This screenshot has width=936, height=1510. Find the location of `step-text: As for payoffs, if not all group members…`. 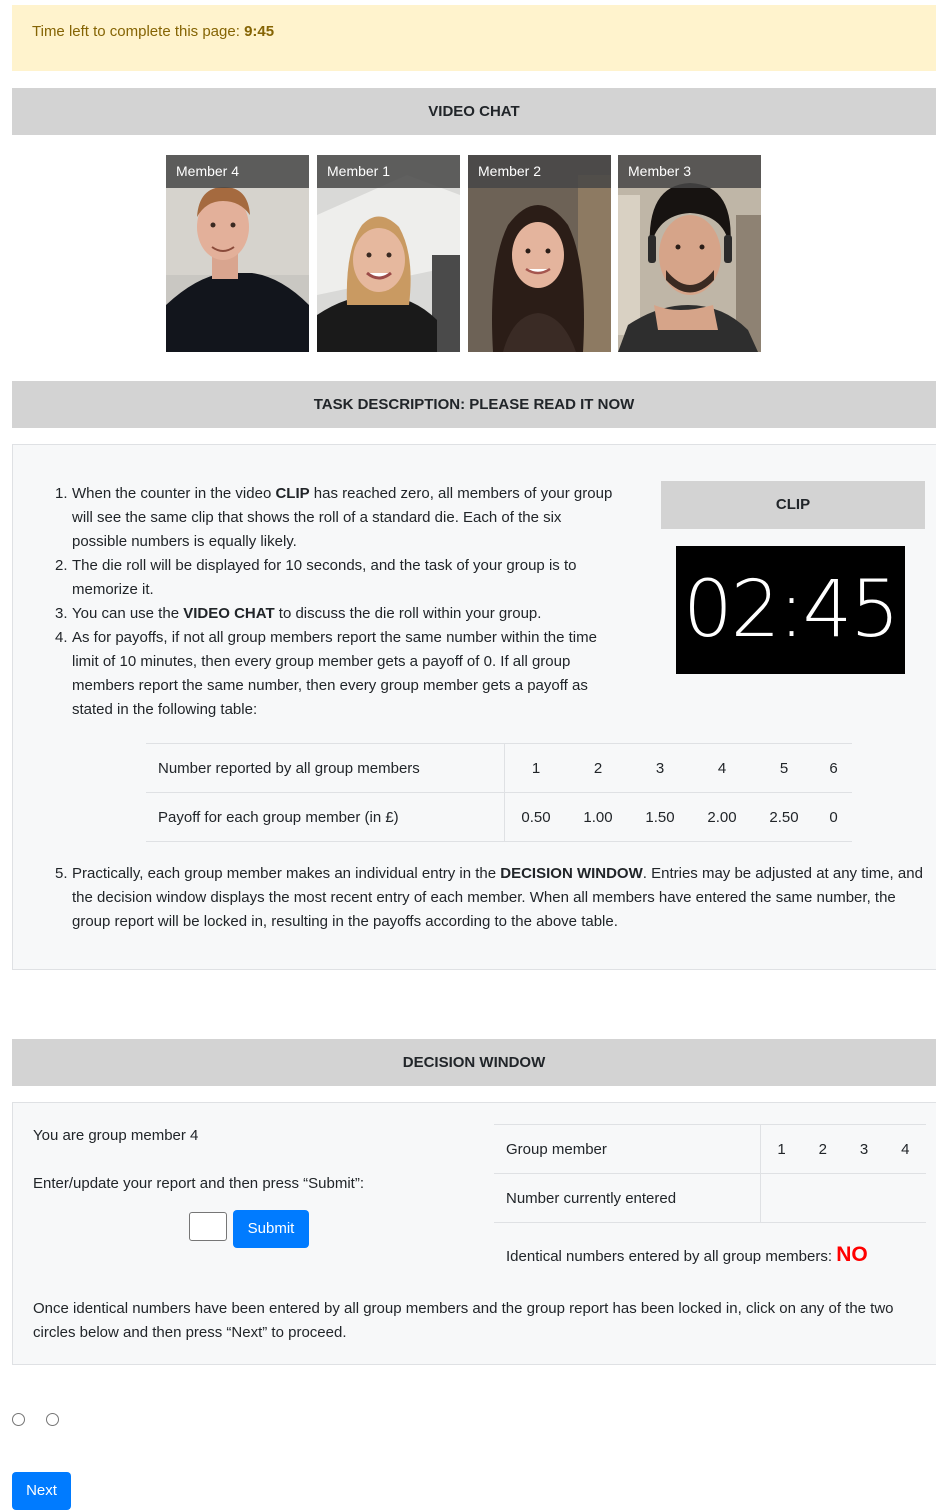

step-text: As for payoffs, if not all group members… is located at coordinates (334, 673).